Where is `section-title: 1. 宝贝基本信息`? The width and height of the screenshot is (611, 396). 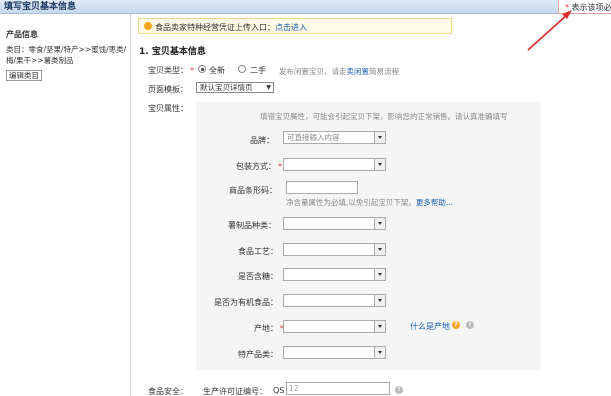 section-title: 1. 宝贝基本信息 is located at coordinates (172, 52).